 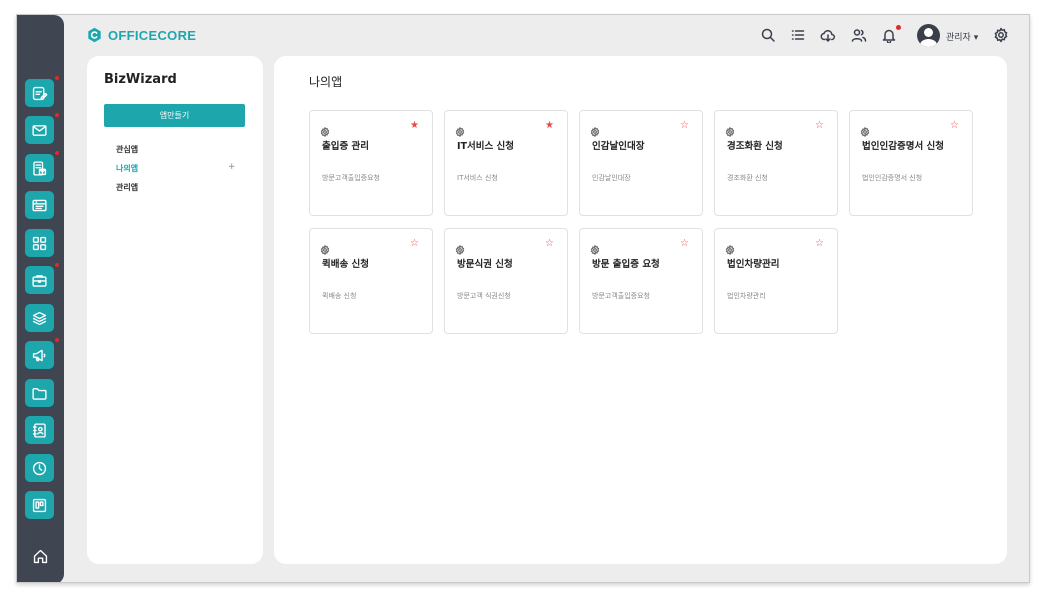 What do you see at coordinates (94, 35) in the screenshot?
I see `brand-logo-icon` at bounding box center [94, 35].